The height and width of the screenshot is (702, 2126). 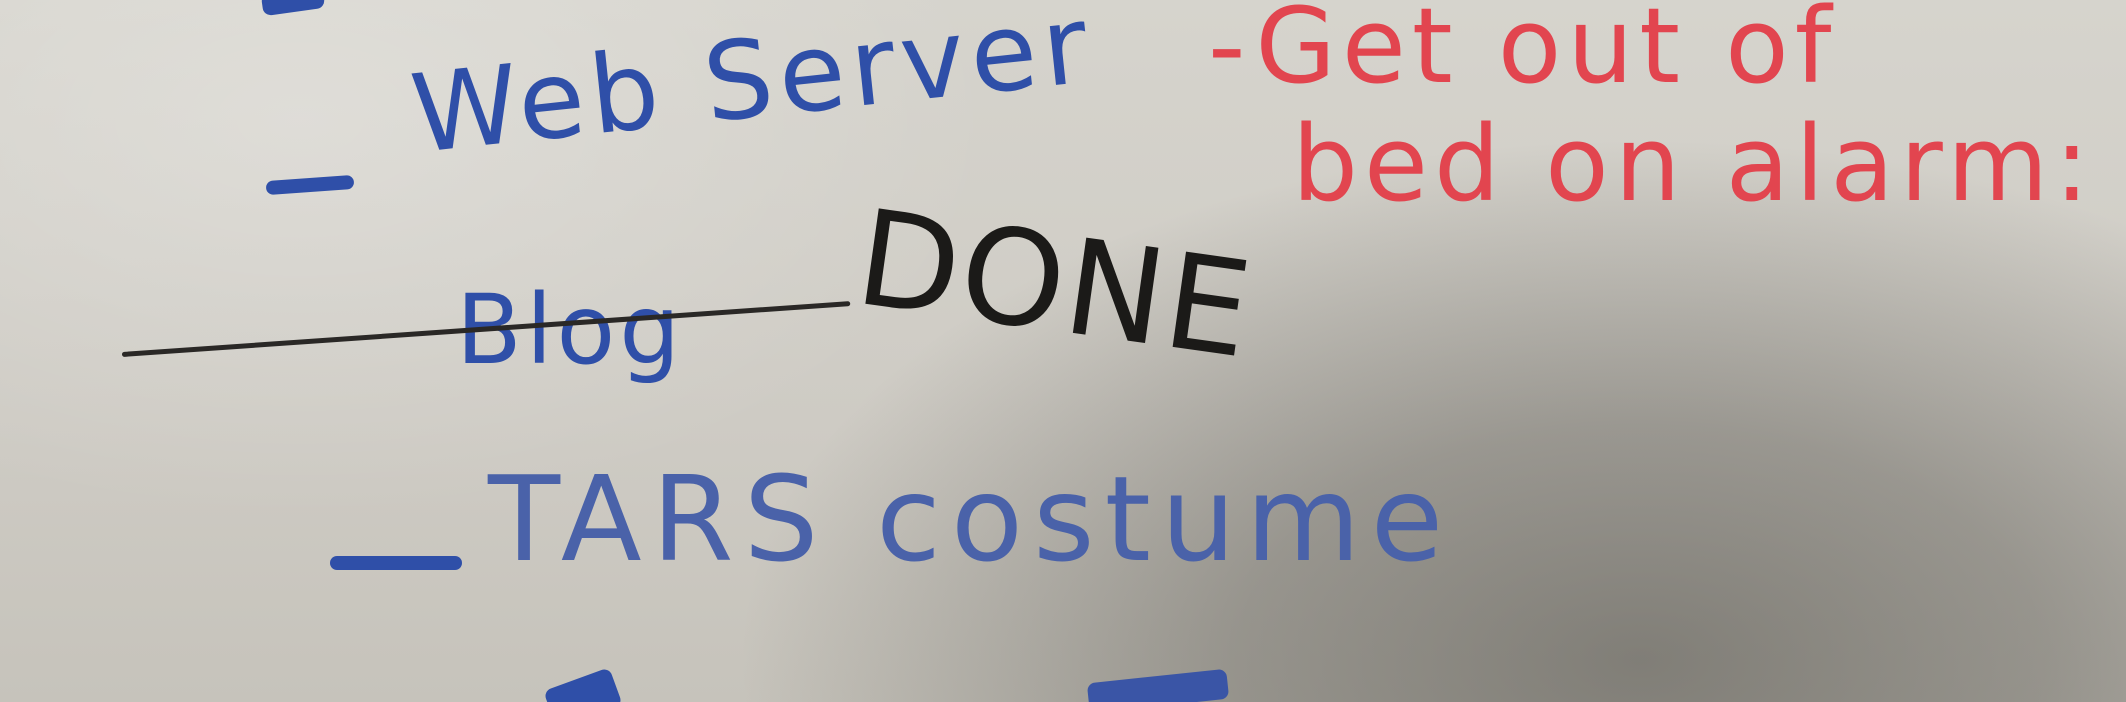 What do you see at coordinates (1055, 285) in the screenshot?
I see `done-note: DONE` at bounding box center [1055, 285].